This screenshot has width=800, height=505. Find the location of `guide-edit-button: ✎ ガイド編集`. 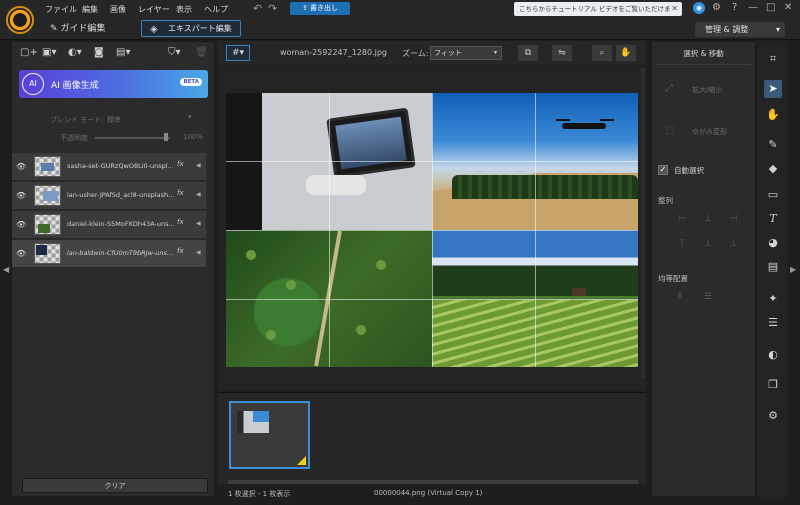

guide-edit-button: ✎ ガイド編集 is located at coordinates (77, 27).